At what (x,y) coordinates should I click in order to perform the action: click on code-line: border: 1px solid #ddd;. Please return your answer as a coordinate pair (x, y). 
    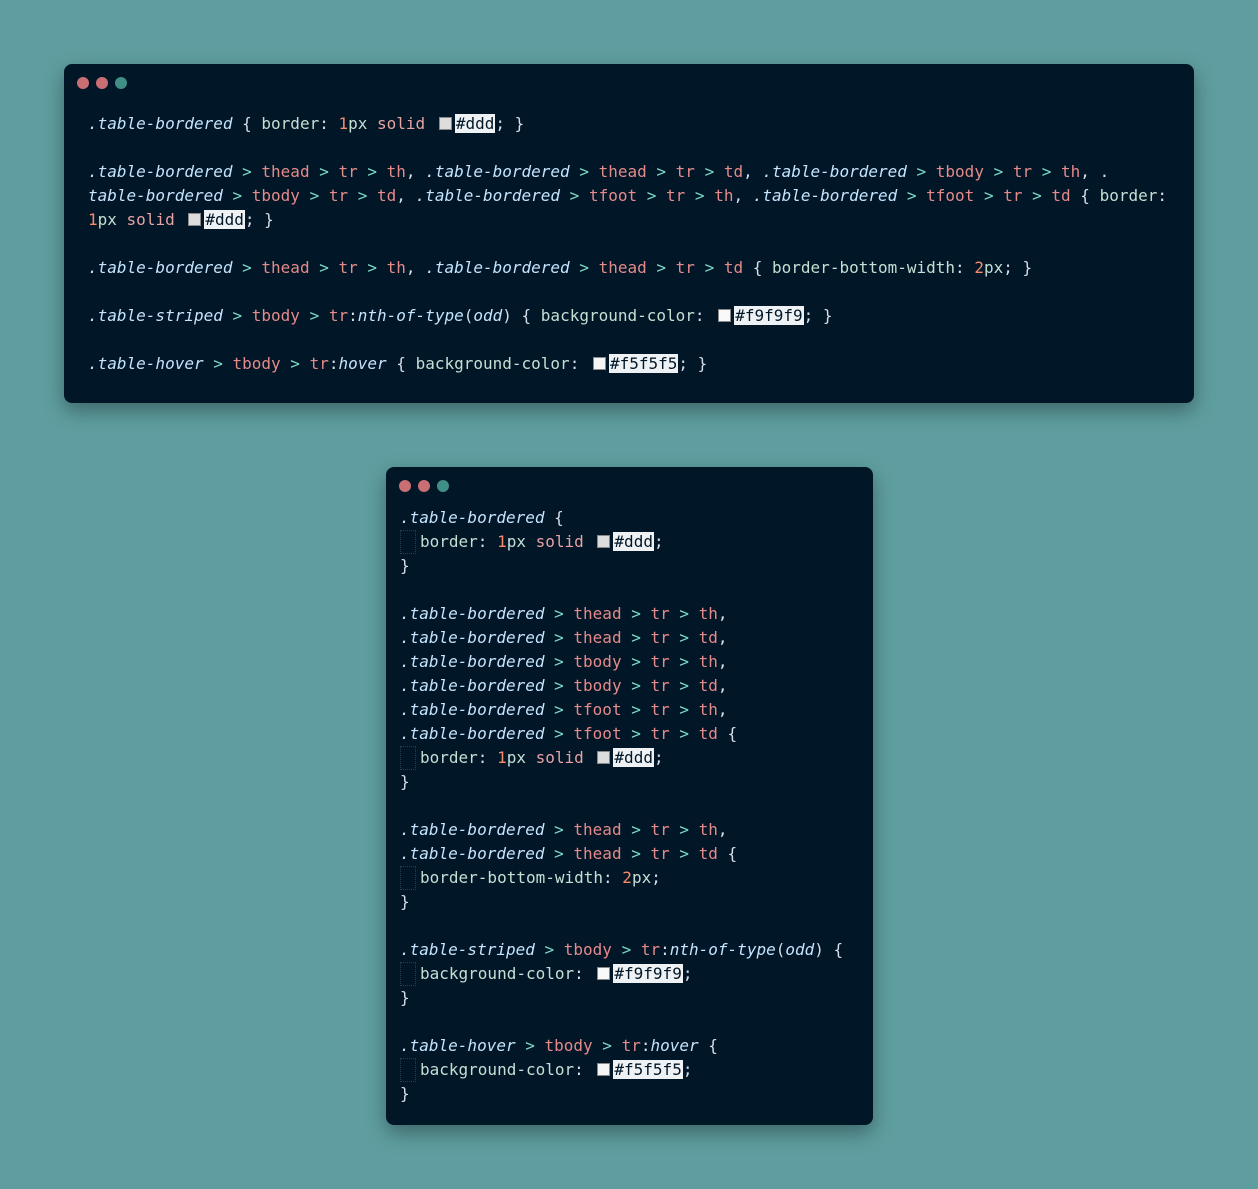
    Looking at the image, I should click on (621, 758).